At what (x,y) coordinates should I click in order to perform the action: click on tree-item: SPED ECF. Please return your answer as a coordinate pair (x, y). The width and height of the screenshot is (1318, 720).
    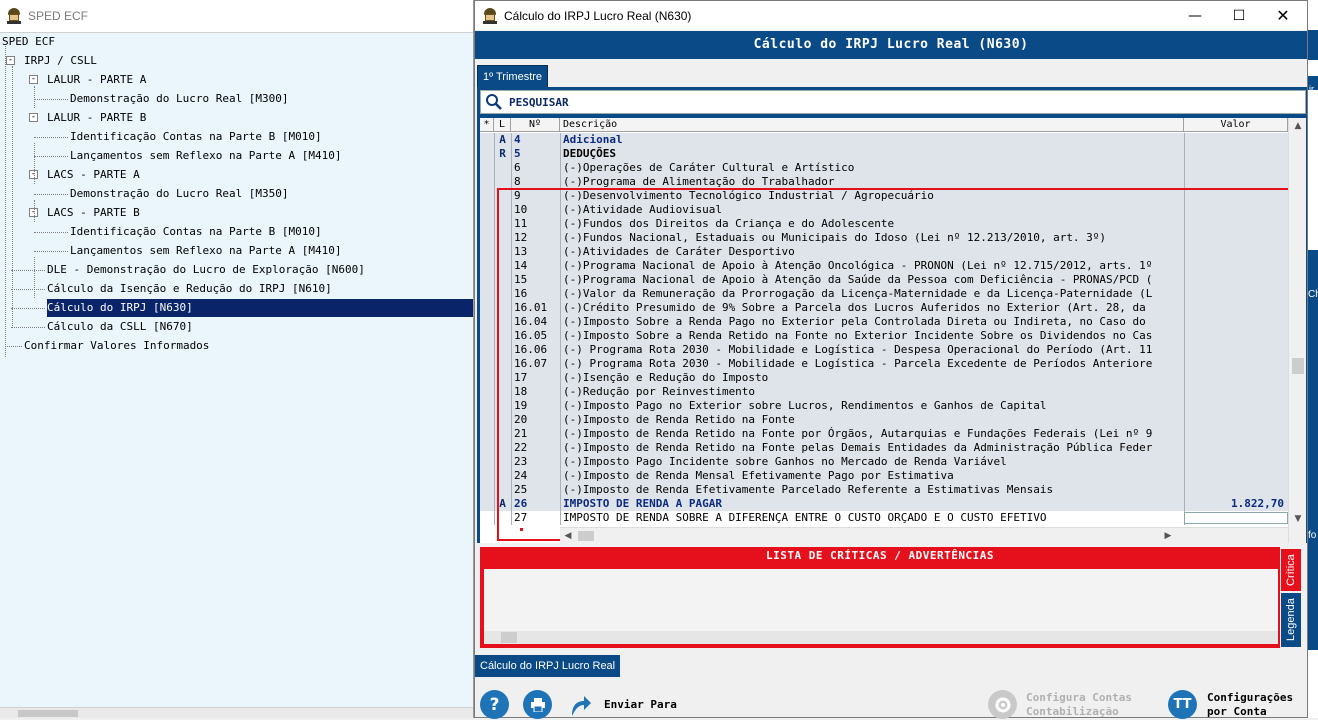
    Looking at the image, I should click on (28, 42).